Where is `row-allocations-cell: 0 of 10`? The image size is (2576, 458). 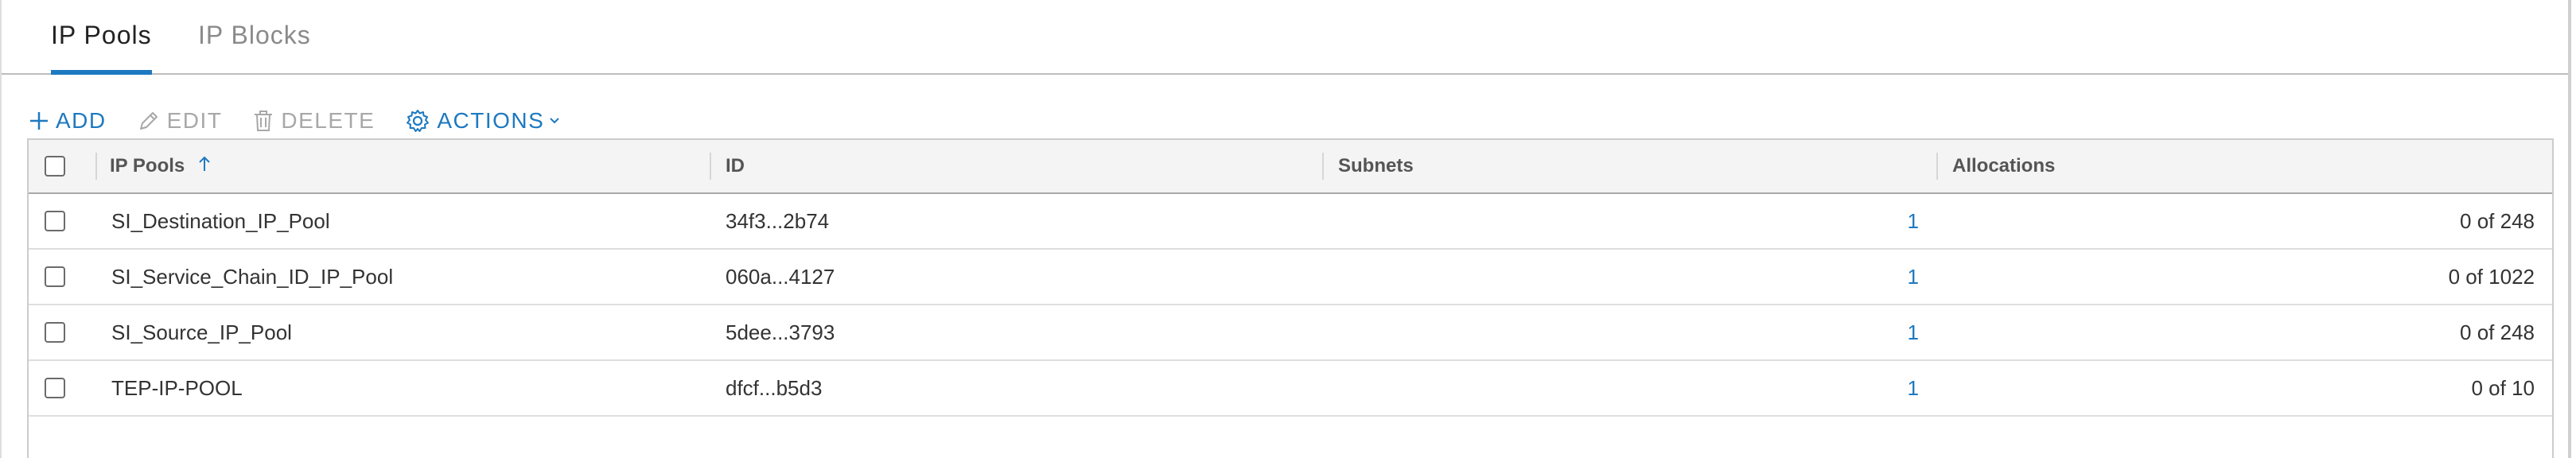 row-allocations-cell: 0 of 10 is located at coordinates (2503, 388).